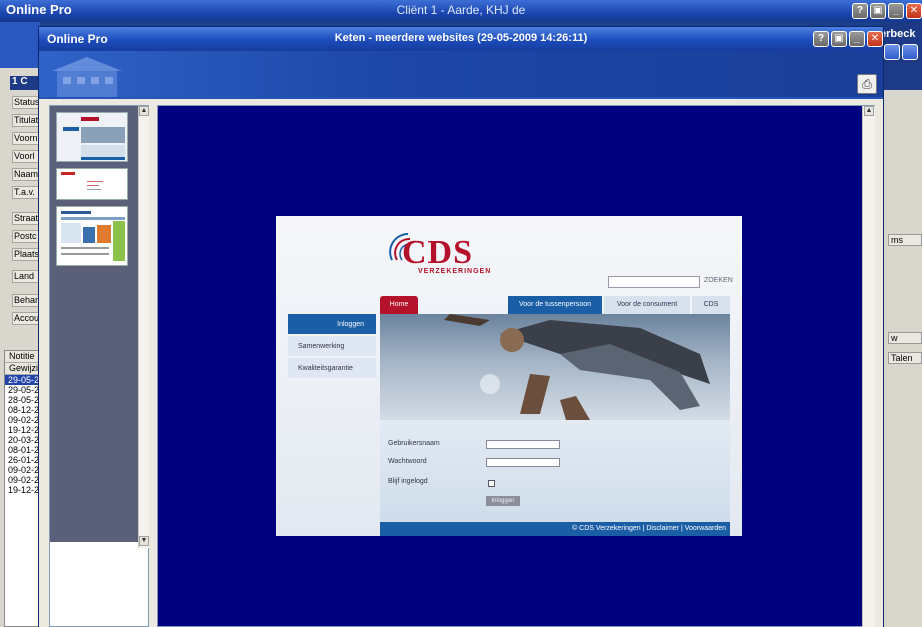 The width and height of the screenshot is (922, 627). I want to click on field-titulatuur: Titulat, so click(26, 120).